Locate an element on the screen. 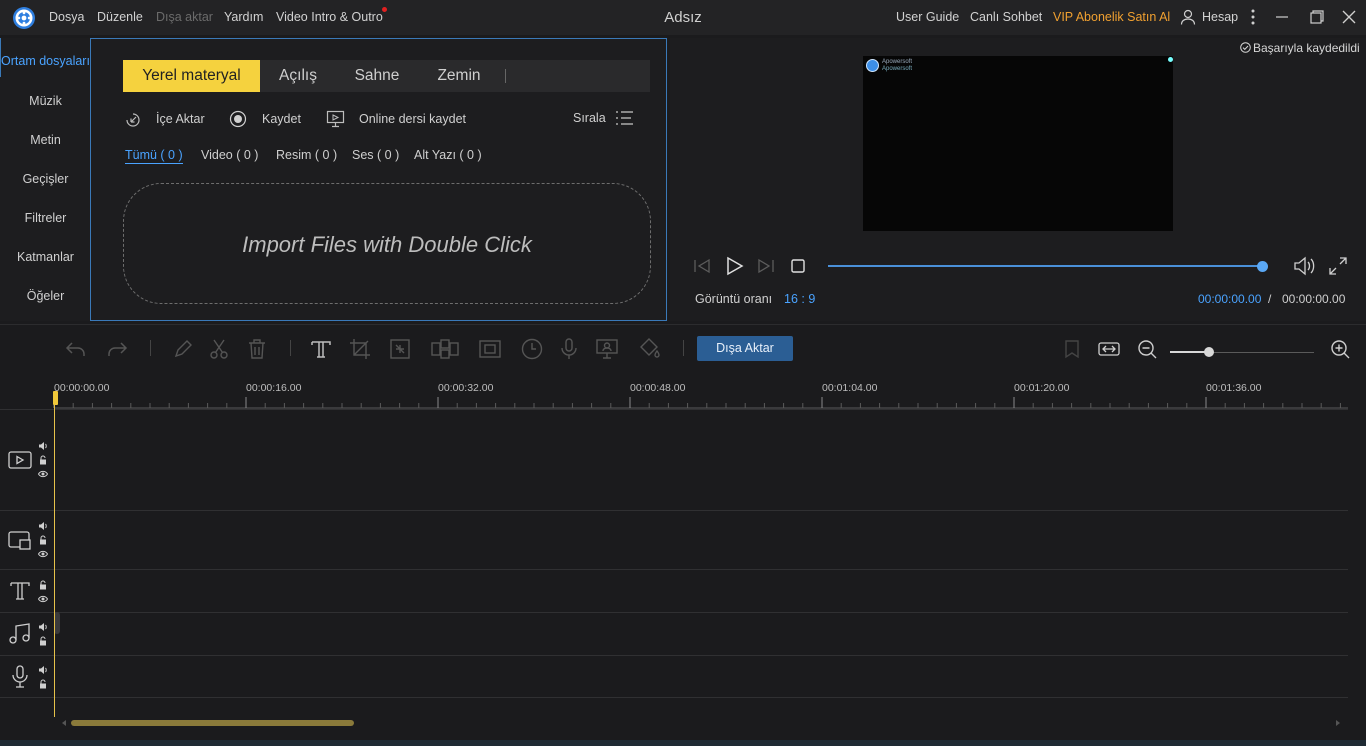 The image size is (1366, 746). previous-frame-icon is located at coordinates (702, 266).